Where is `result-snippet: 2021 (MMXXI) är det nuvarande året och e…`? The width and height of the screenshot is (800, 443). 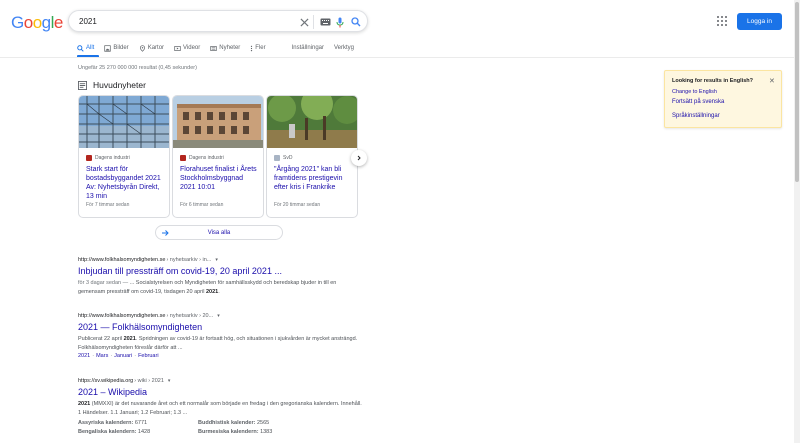
result-snippet: 2021 (MMXXI) är det nuvarande året och e… is located at coordinates (220, 408).